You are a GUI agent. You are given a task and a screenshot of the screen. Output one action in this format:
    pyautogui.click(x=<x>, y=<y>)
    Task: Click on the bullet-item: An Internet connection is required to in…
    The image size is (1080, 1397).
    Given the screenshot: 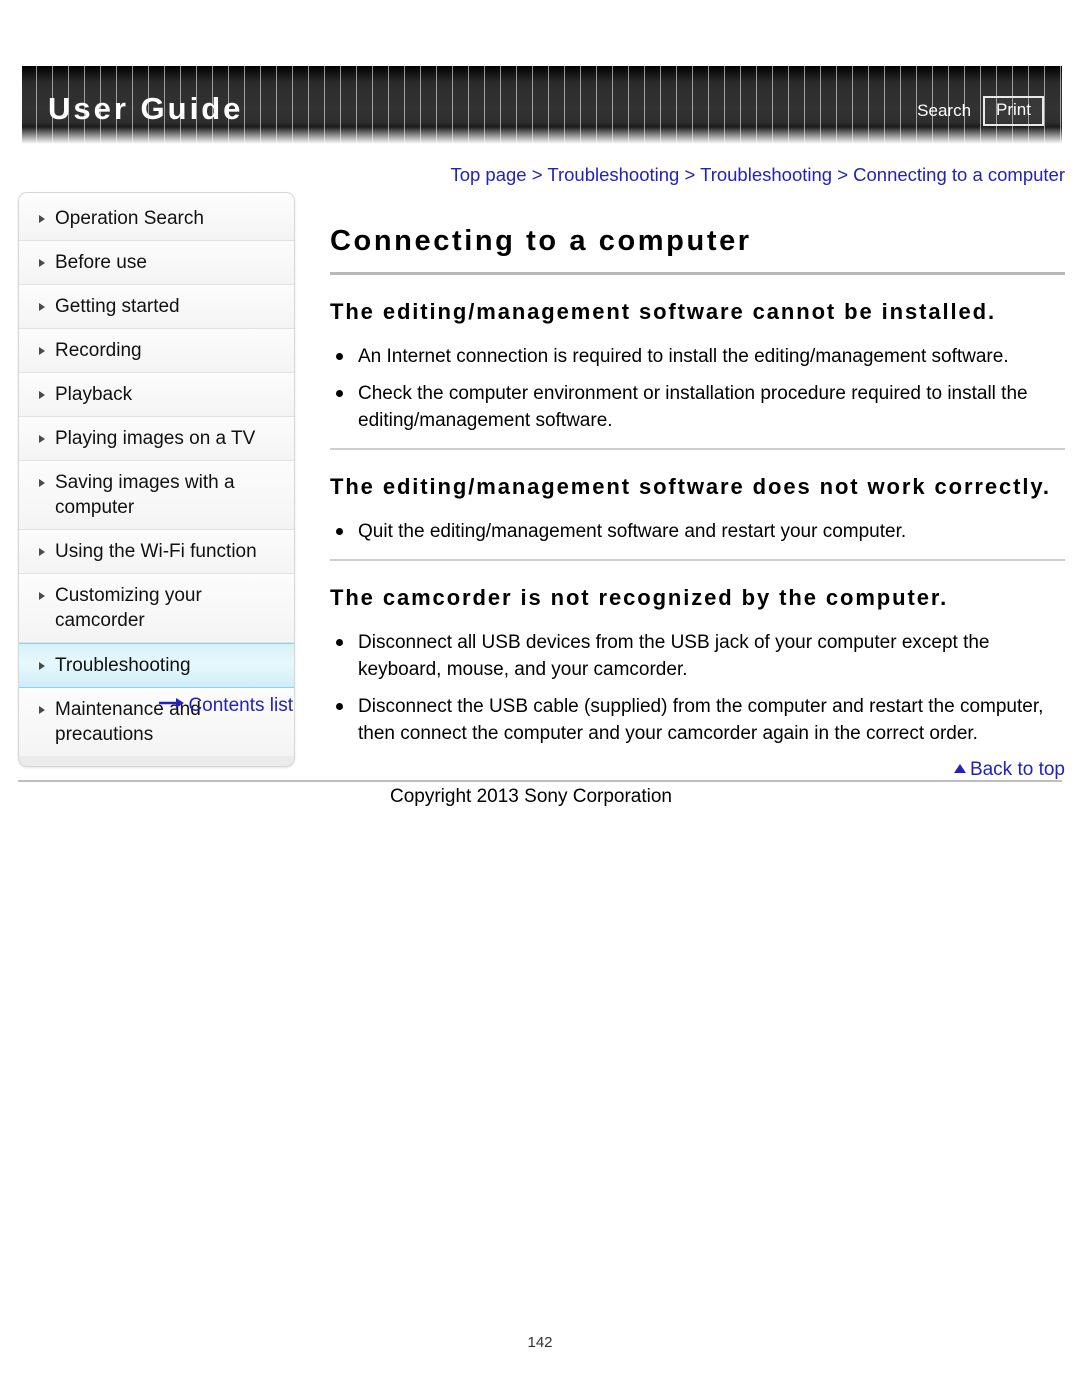 What is the action you would take?
    pyautogui.click(x=697, y=356)
    